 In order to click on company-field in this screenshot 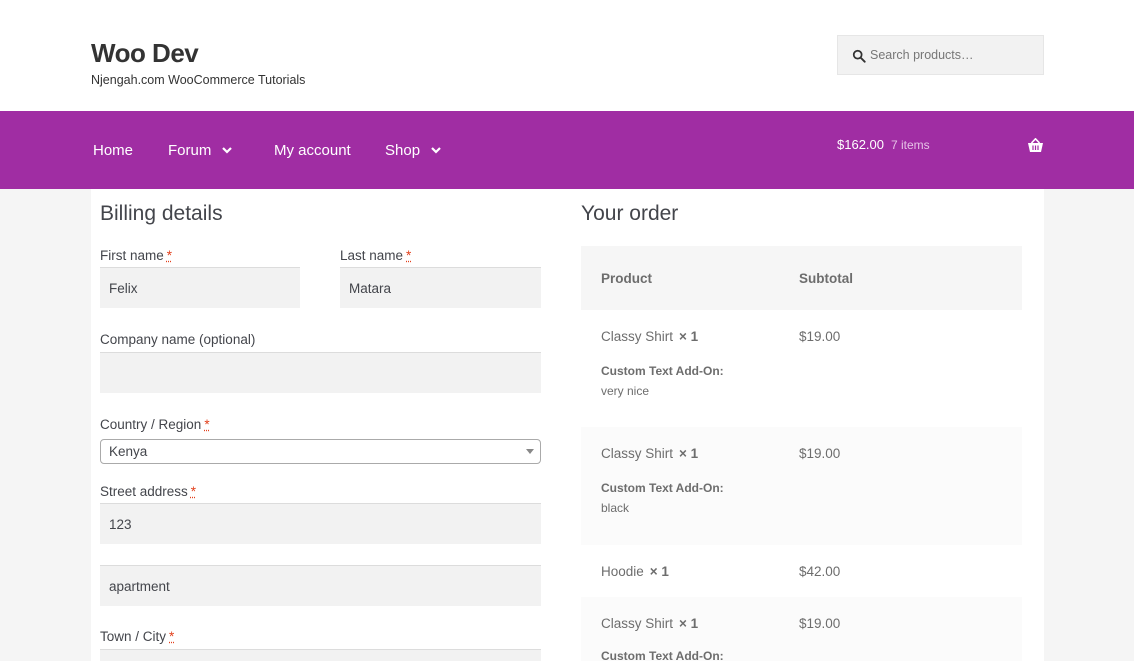, I will do `click(320, 372)`.